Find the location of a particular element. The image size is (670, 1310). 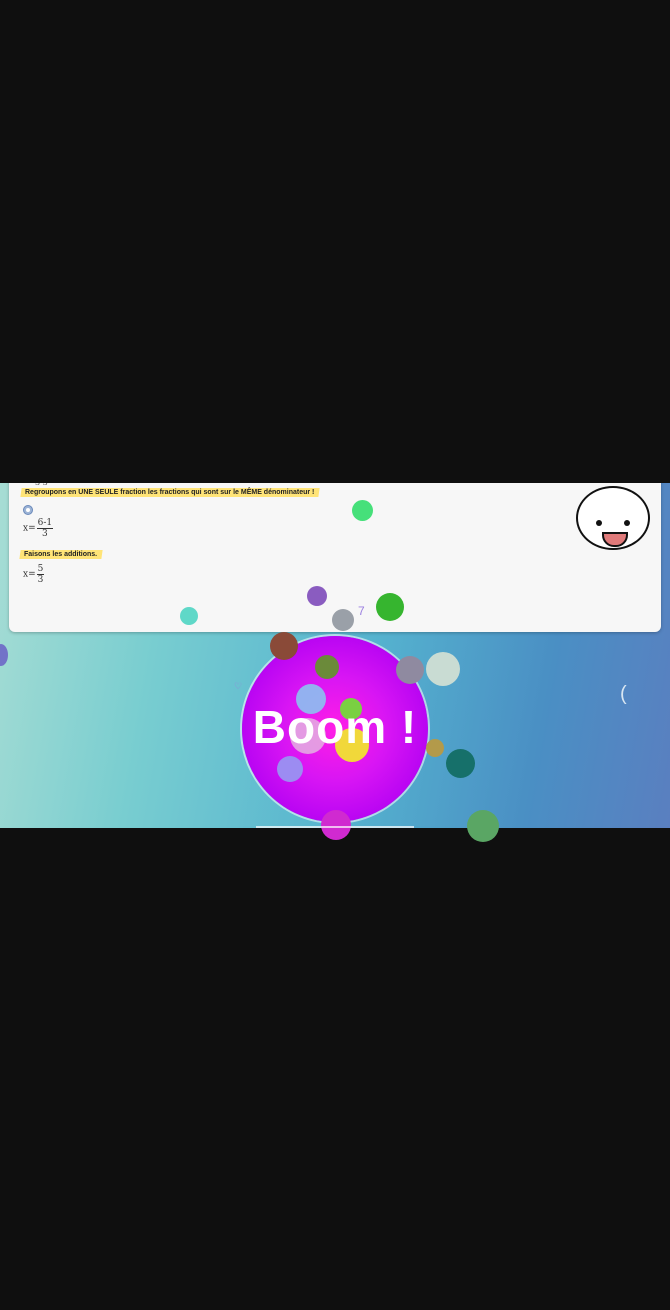

face-eye-right is located at coordinates (627, 523).